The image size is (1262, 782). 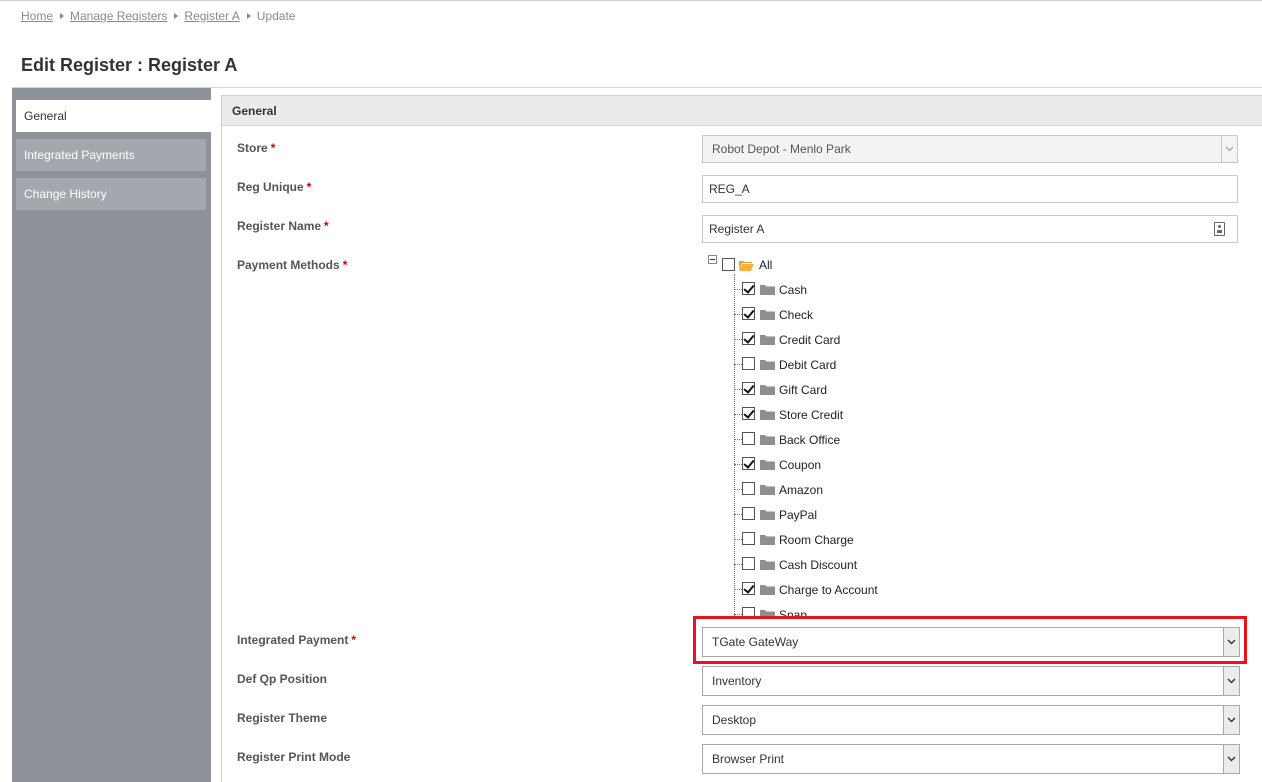 What do you see at coordinates (803, 390) in the screenshot?
I see `tree-node-label: Gift Card` at bounding box center [803, 390].